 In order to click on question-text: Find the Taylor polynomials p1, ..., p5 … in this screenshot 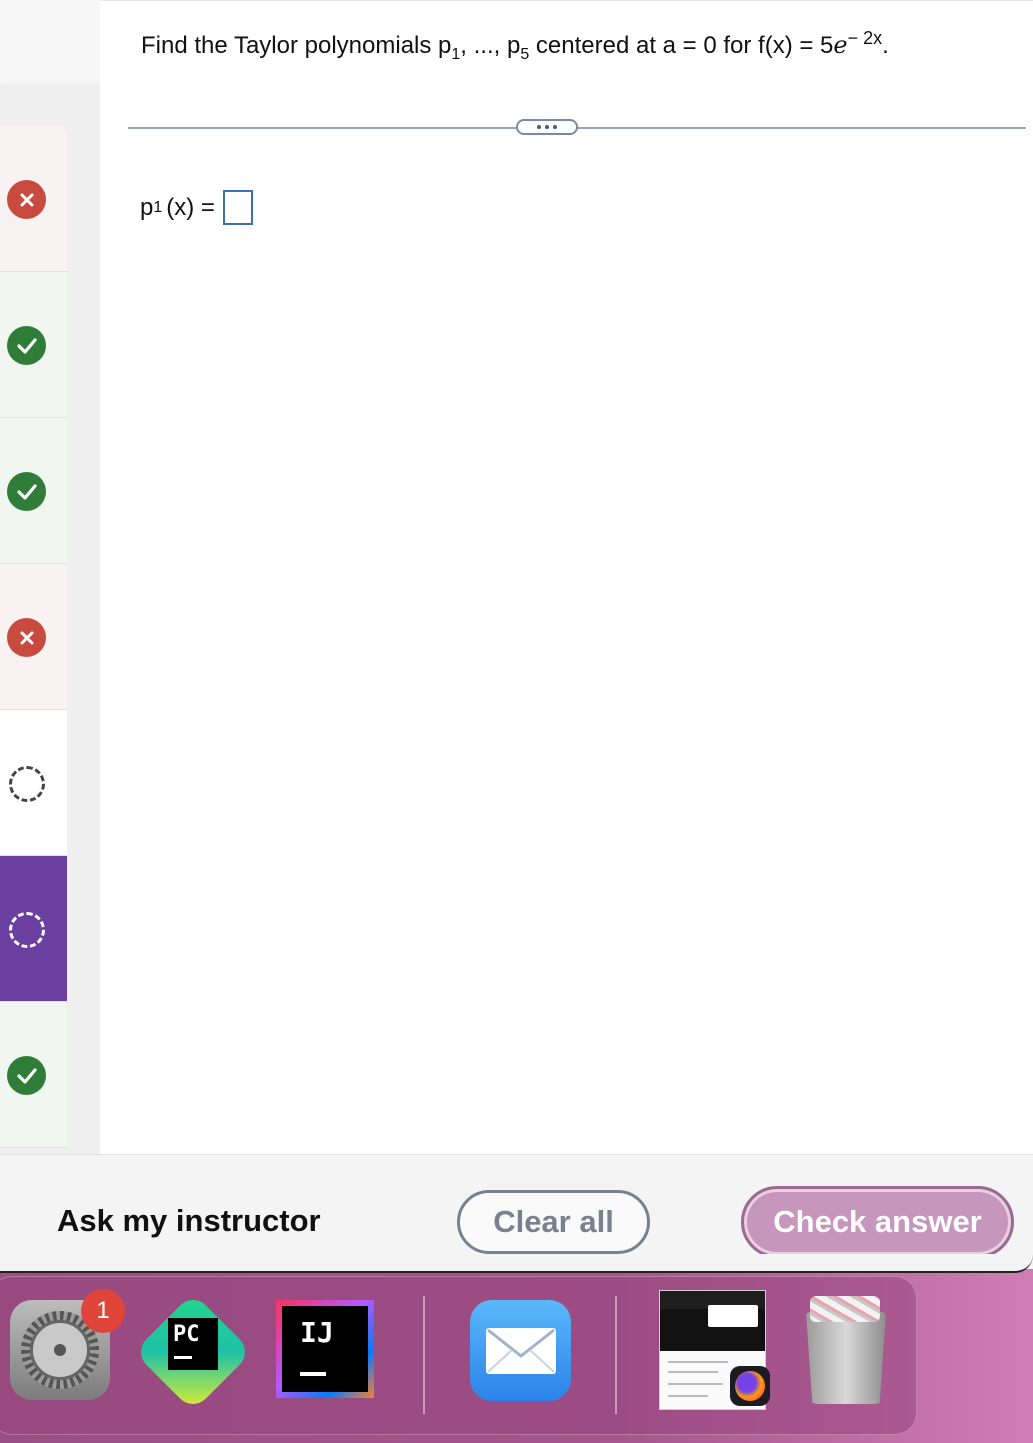, I will do `click(515, 46)`.